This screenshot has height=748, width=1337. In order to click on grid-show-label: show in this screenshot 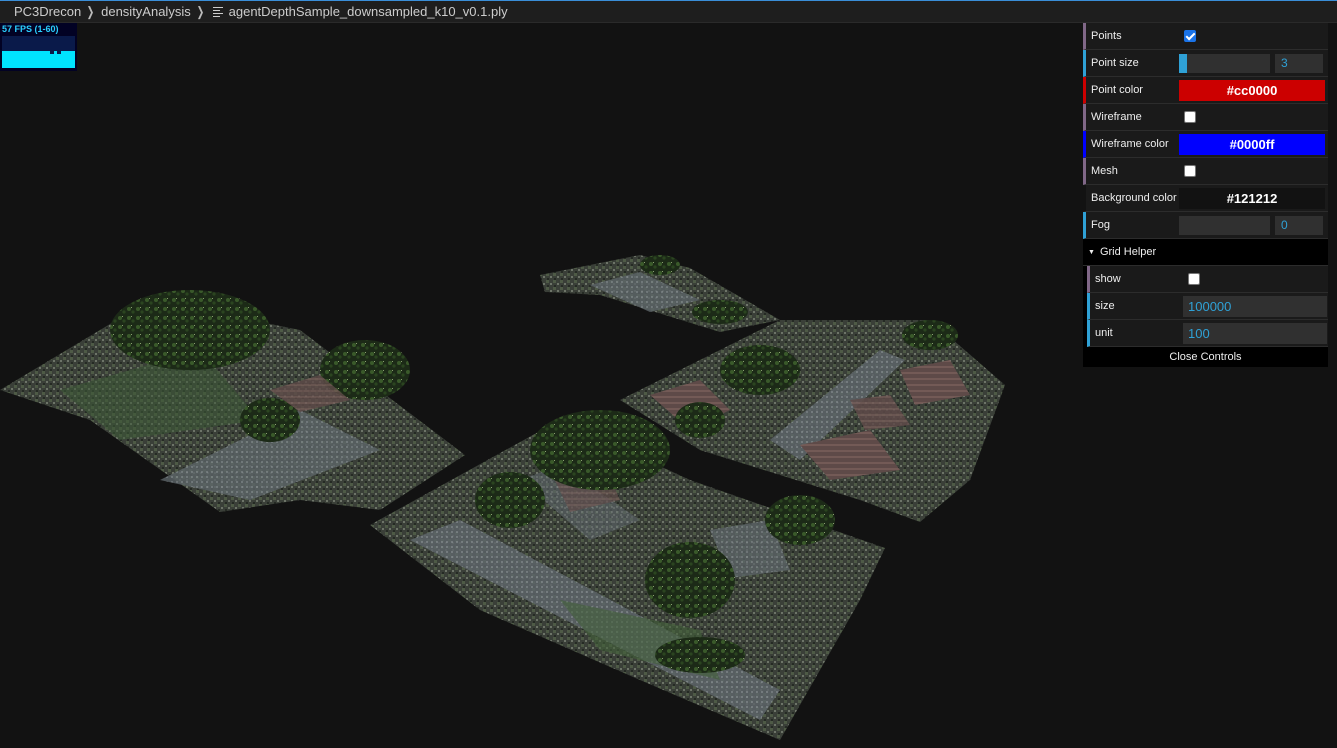, I will do `click(1108, 279)`.